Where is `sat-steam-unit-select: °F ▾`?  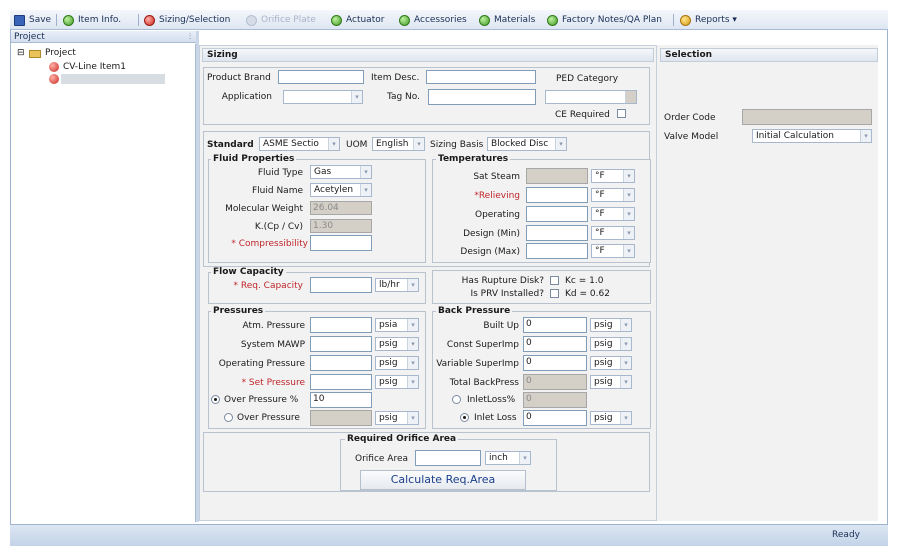 sat-steam-unit-select: °F ▾ is located at coordinates (613, 176).